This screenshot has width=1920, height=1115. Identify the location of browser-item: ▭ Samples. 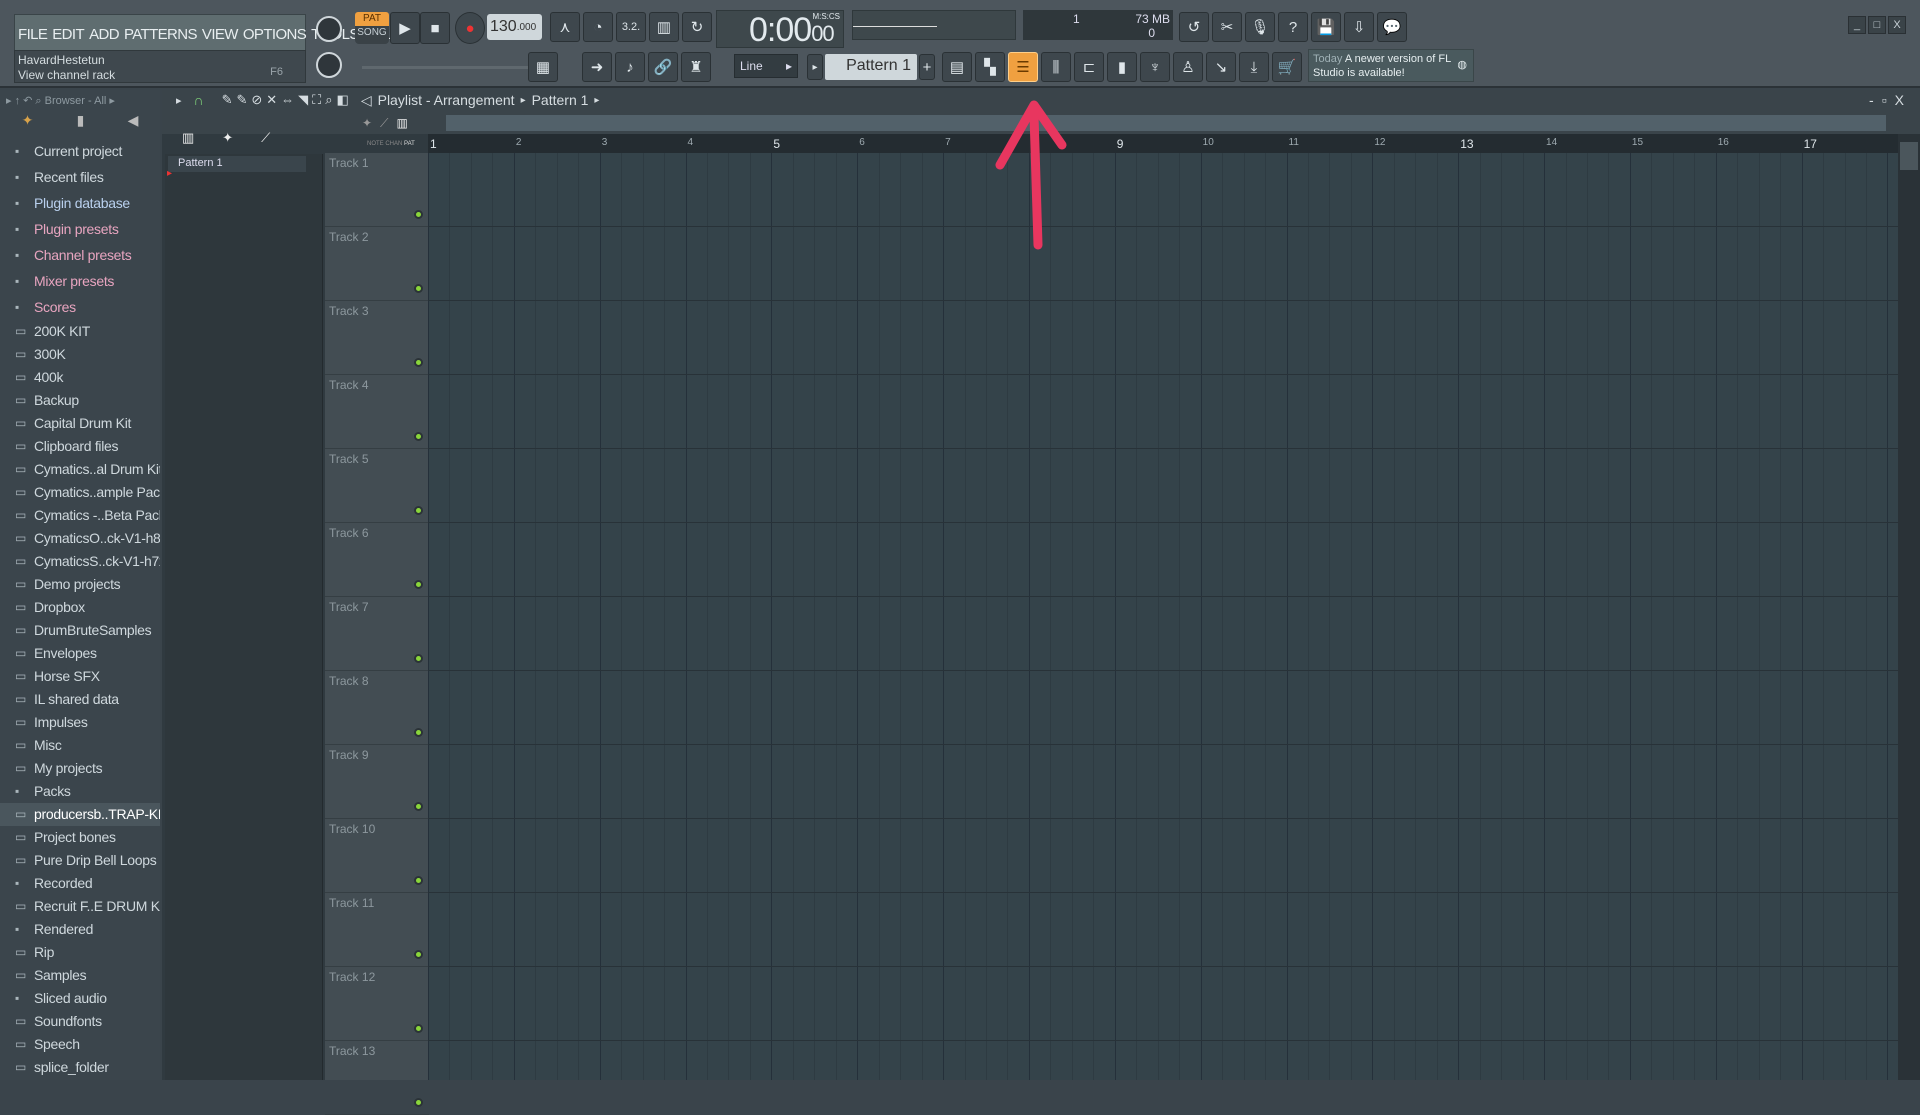
(80, 975).